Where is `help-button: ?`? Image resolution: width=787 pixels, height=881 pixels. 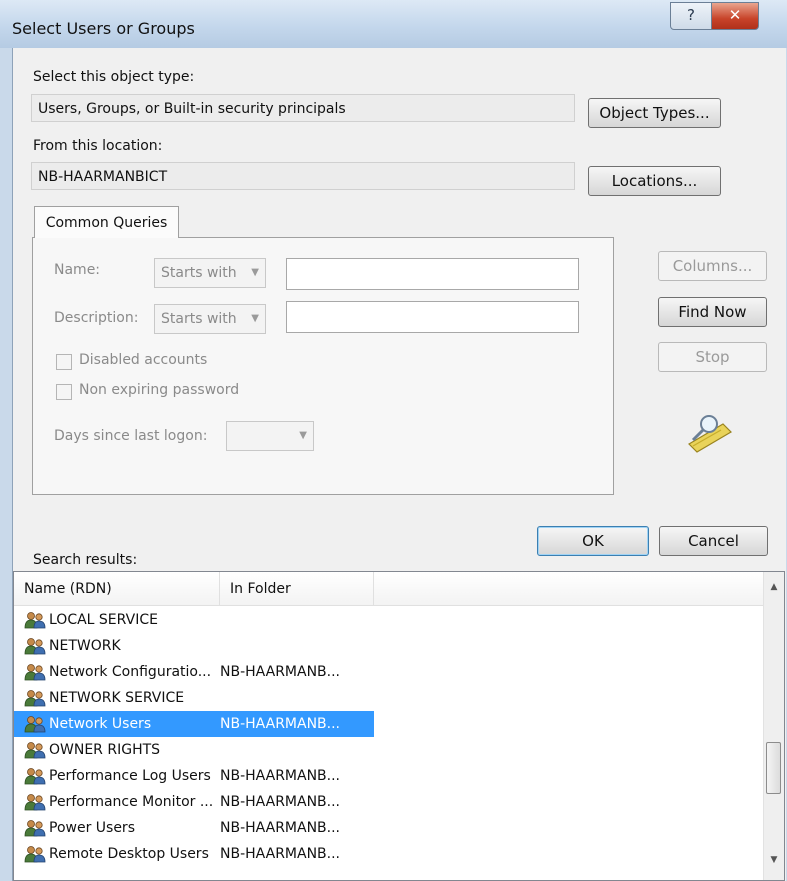
help-button: ? is located at coordinates (691, 16).